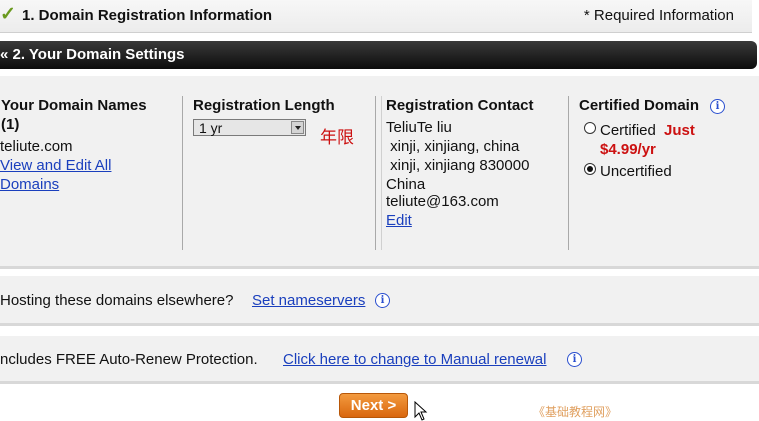  I want to click on view-edit-domains-link: View and Edit All, so click(55, 165).